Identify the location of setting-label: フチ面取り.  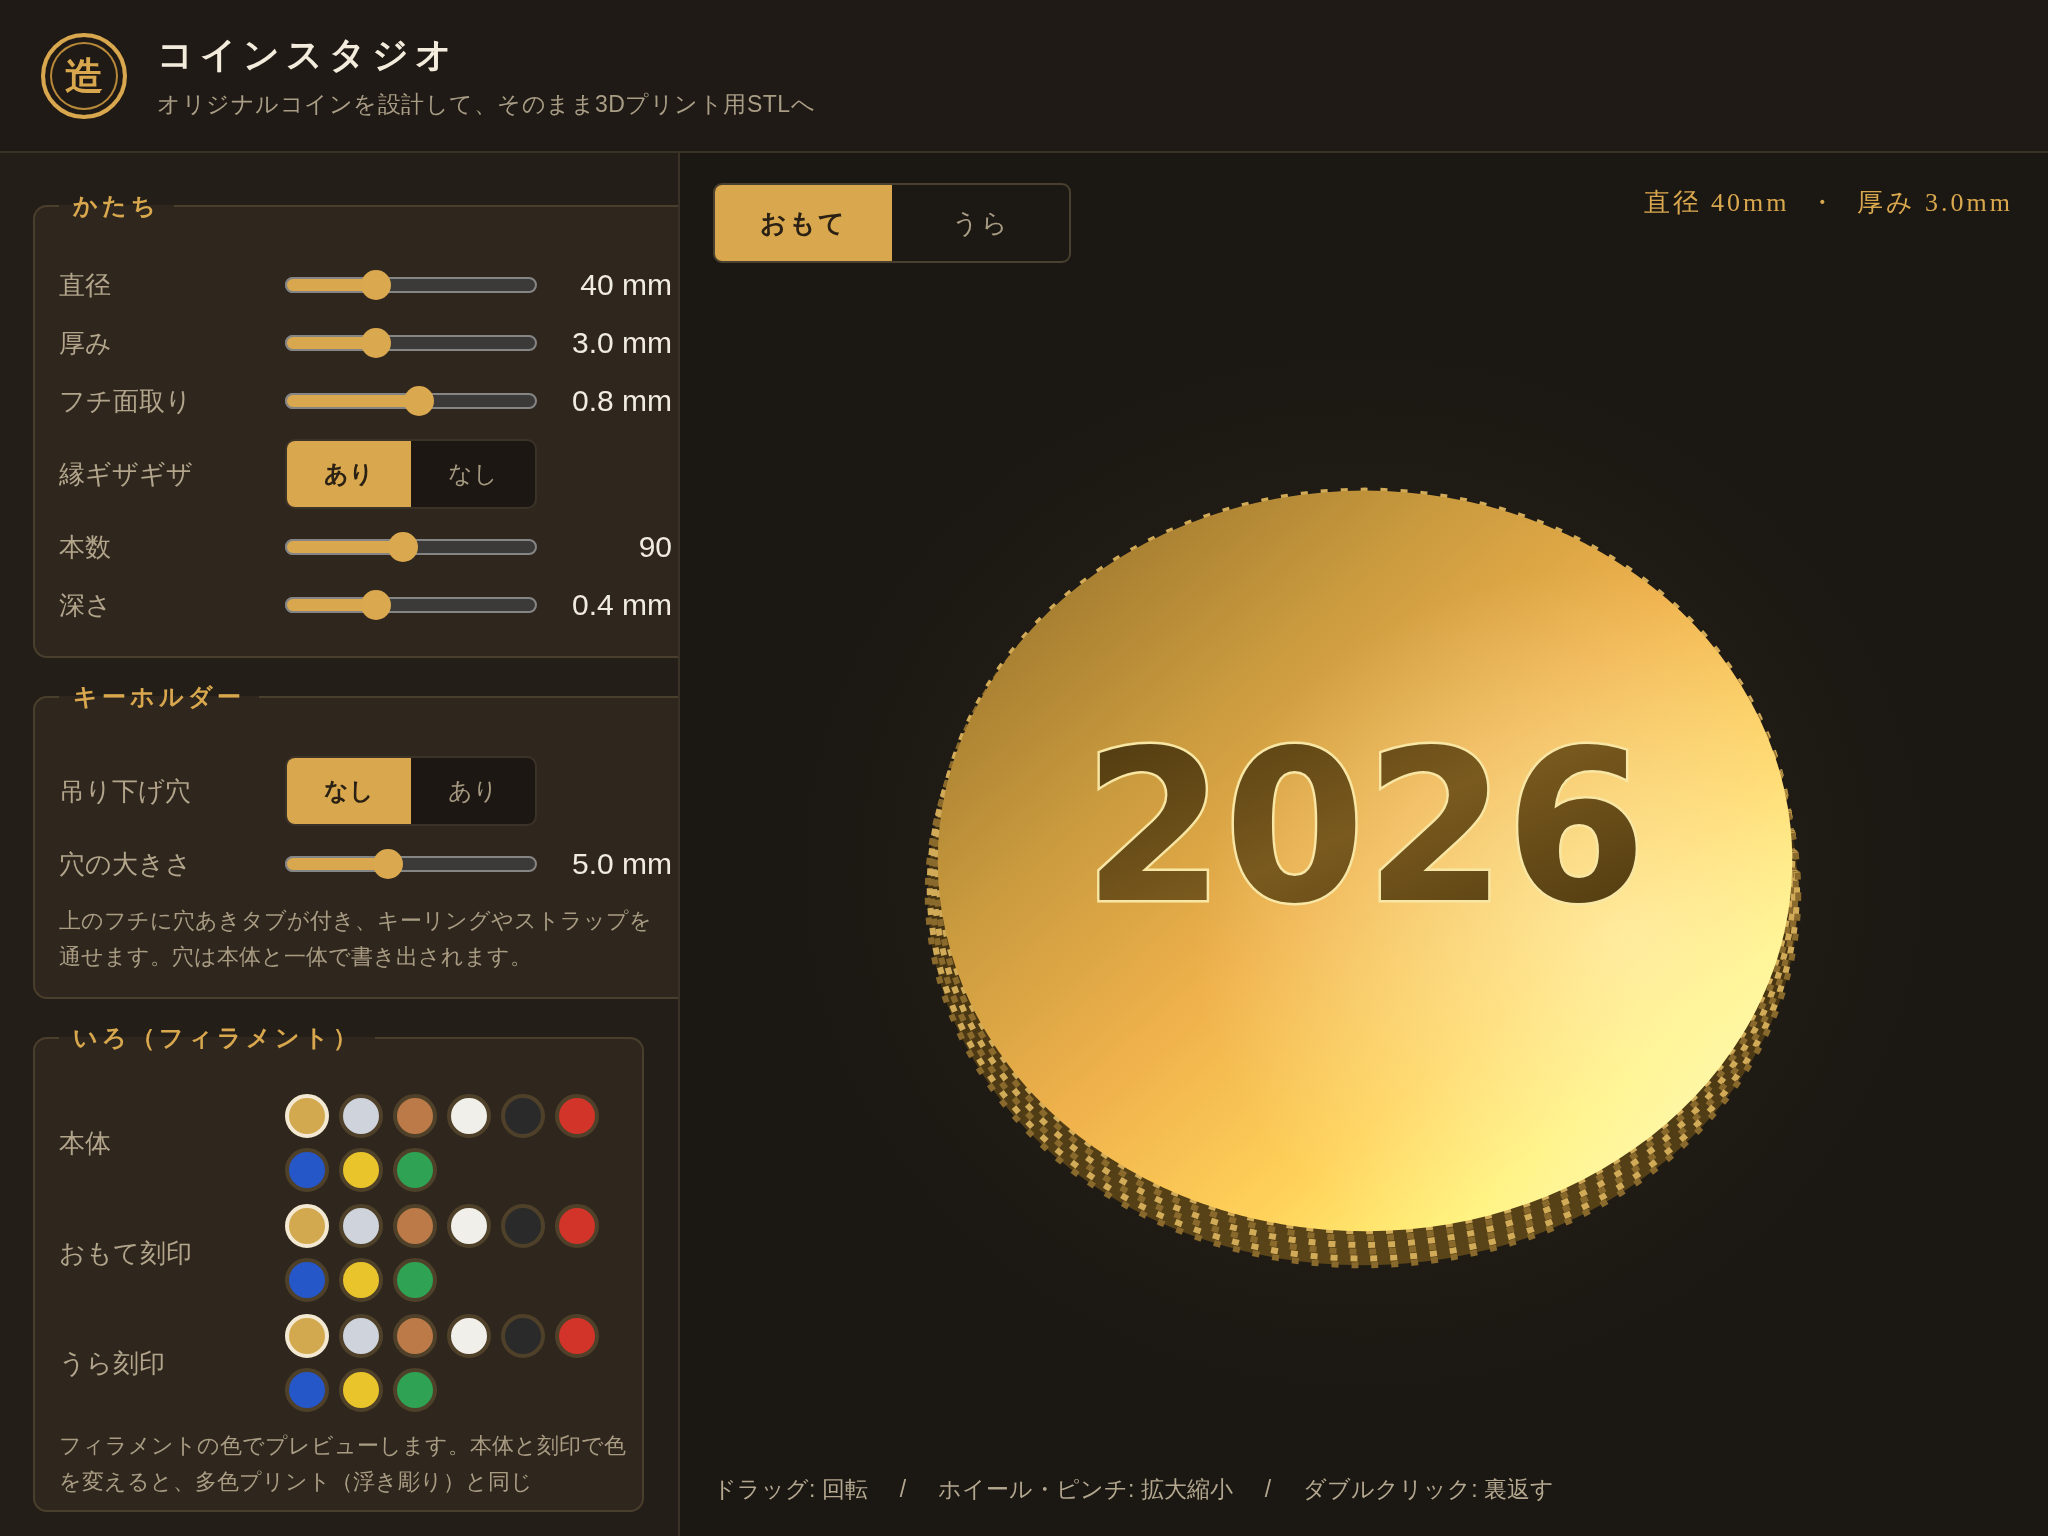
(126, 401).